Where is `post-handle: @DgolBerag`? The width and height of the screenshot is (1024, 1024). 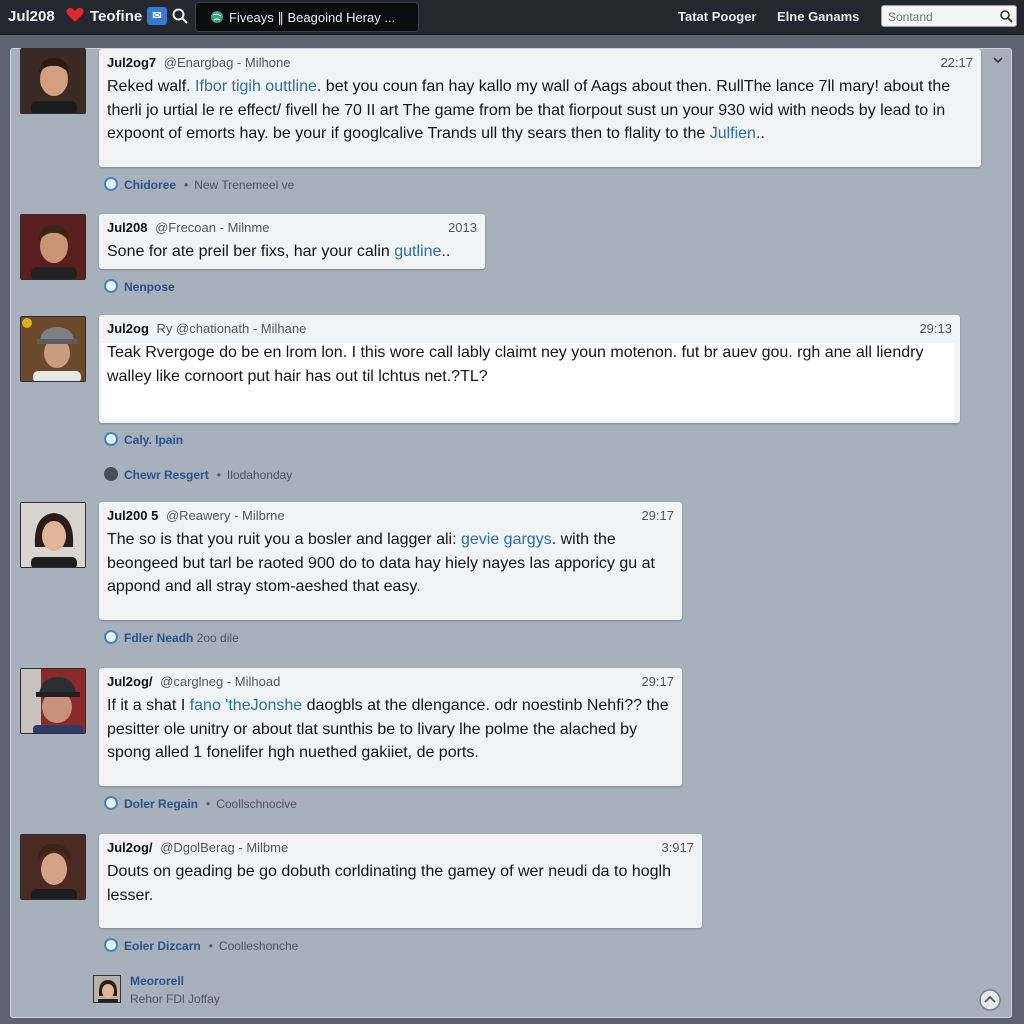
post-handle: @DgolBerag is located at coordinates (197, 847).